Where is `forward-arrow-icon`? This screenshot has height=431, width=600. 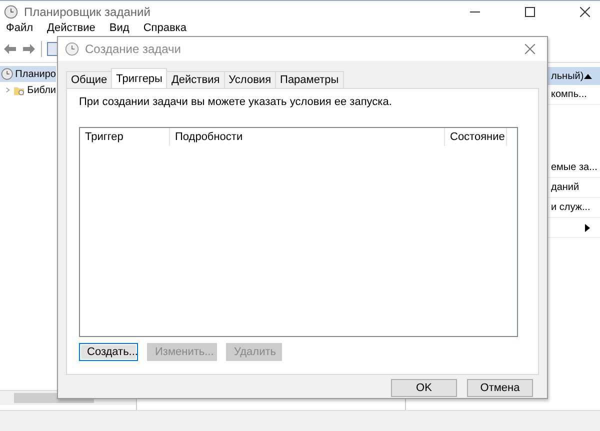 forward-arrow-icon is located at coordinates (29, 49).